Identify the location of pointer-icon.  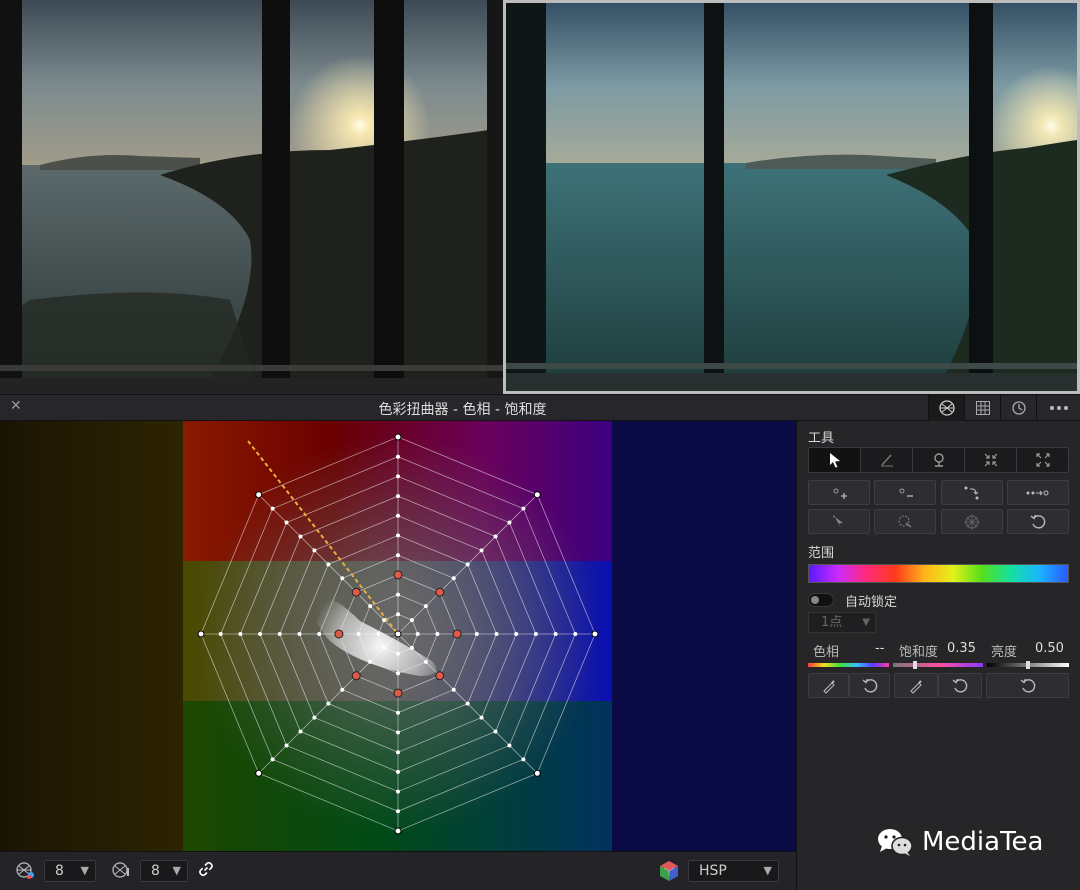
(834, 460).